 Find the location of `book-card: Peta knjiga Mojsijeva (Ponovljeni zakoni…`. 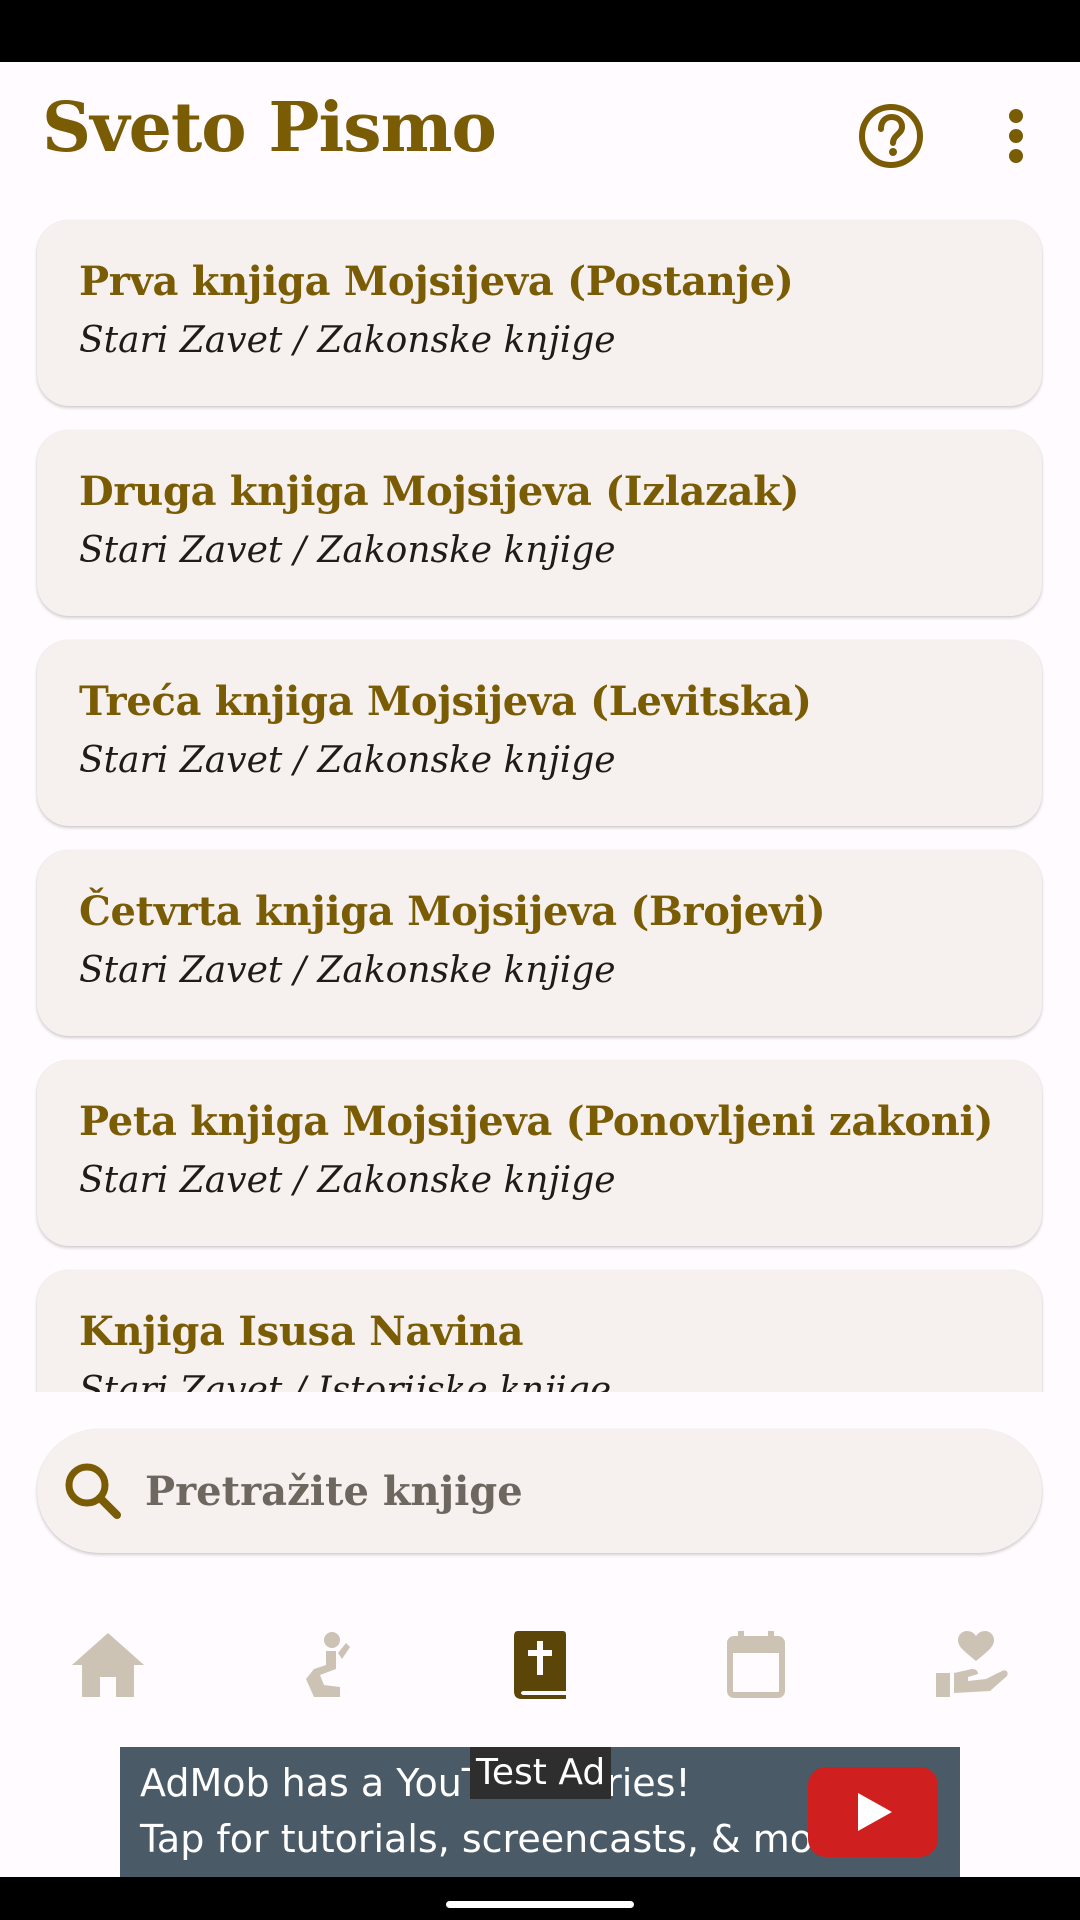

book-card: Peta knjiga Mojsijeva (Ponovljeni zakoni… is located at coordinates (539, 1153).